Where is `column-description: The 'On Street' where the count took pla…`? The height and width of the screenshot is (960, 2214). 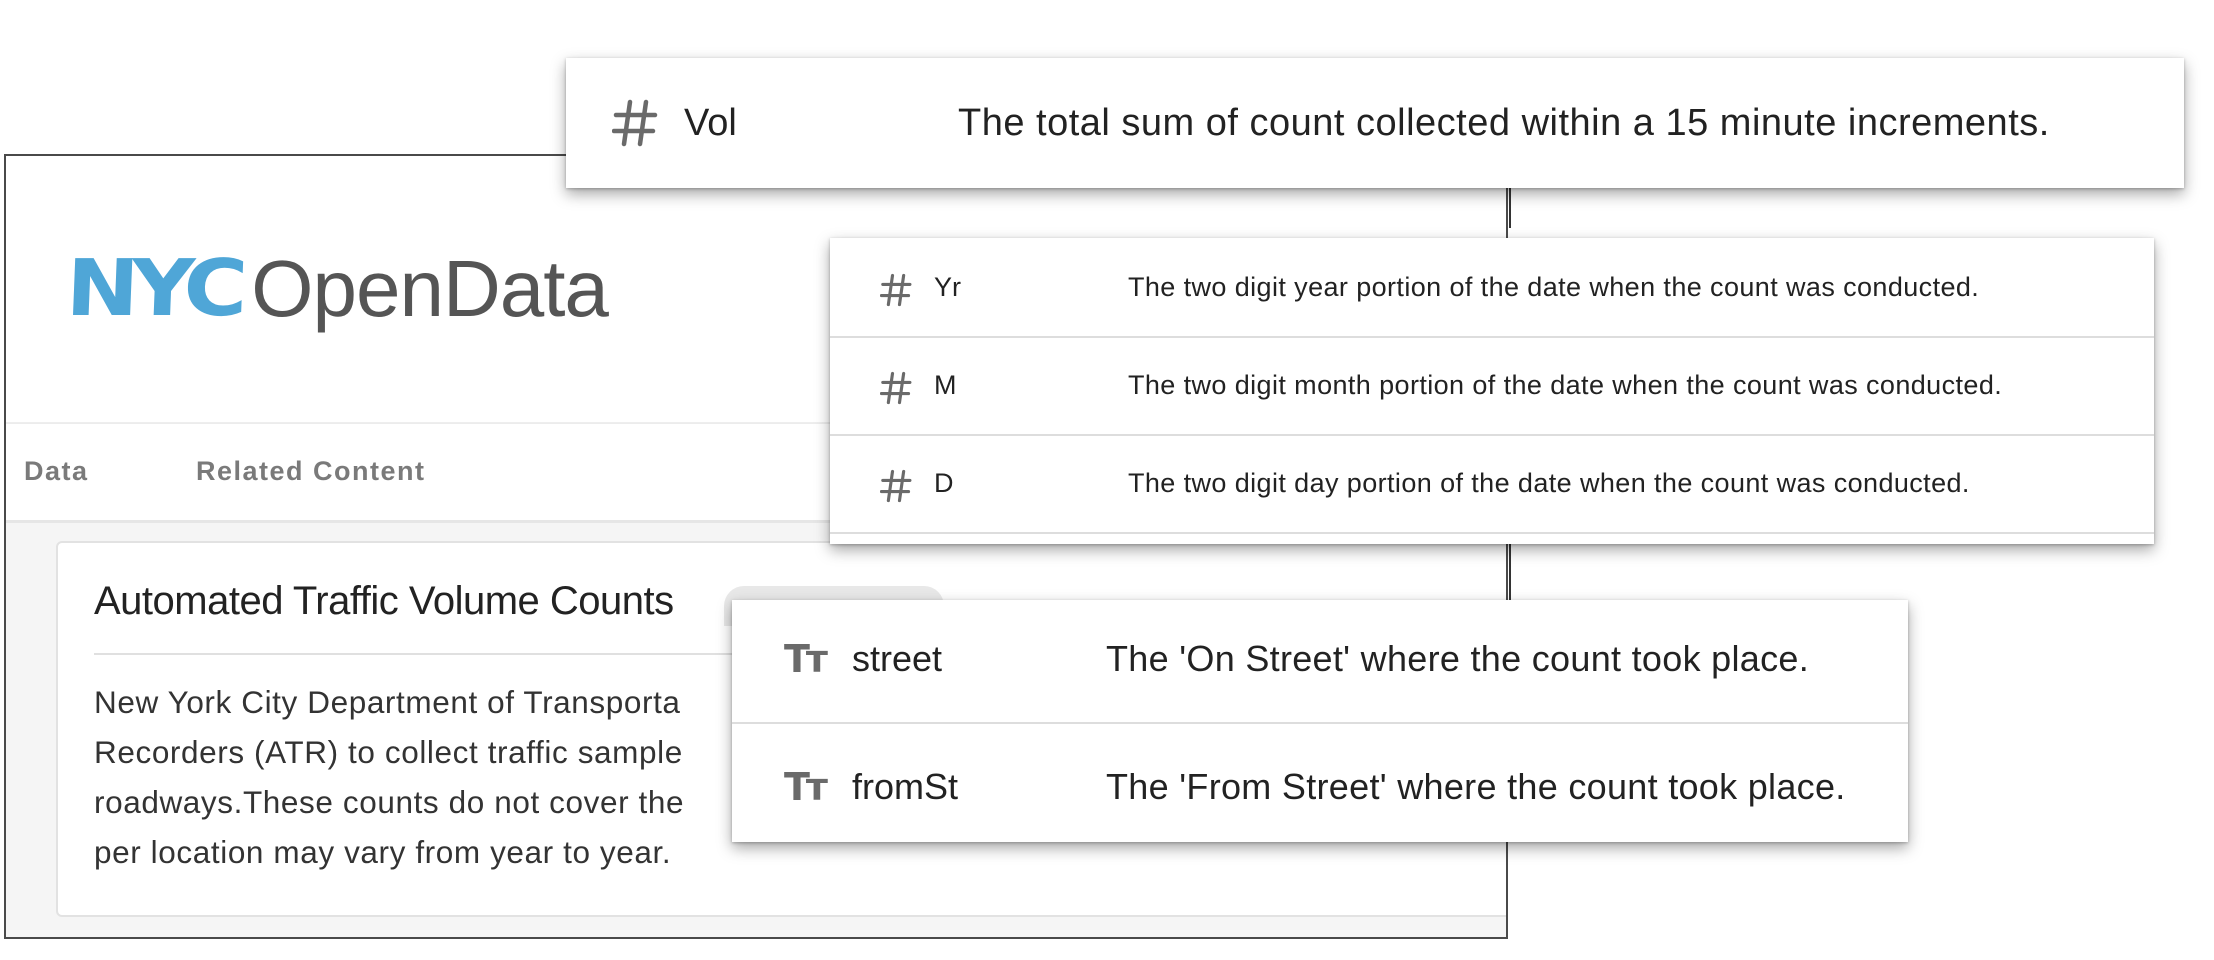
column-description: The 'On Street' where the count took pla… is located at coordinates (1458, 658).